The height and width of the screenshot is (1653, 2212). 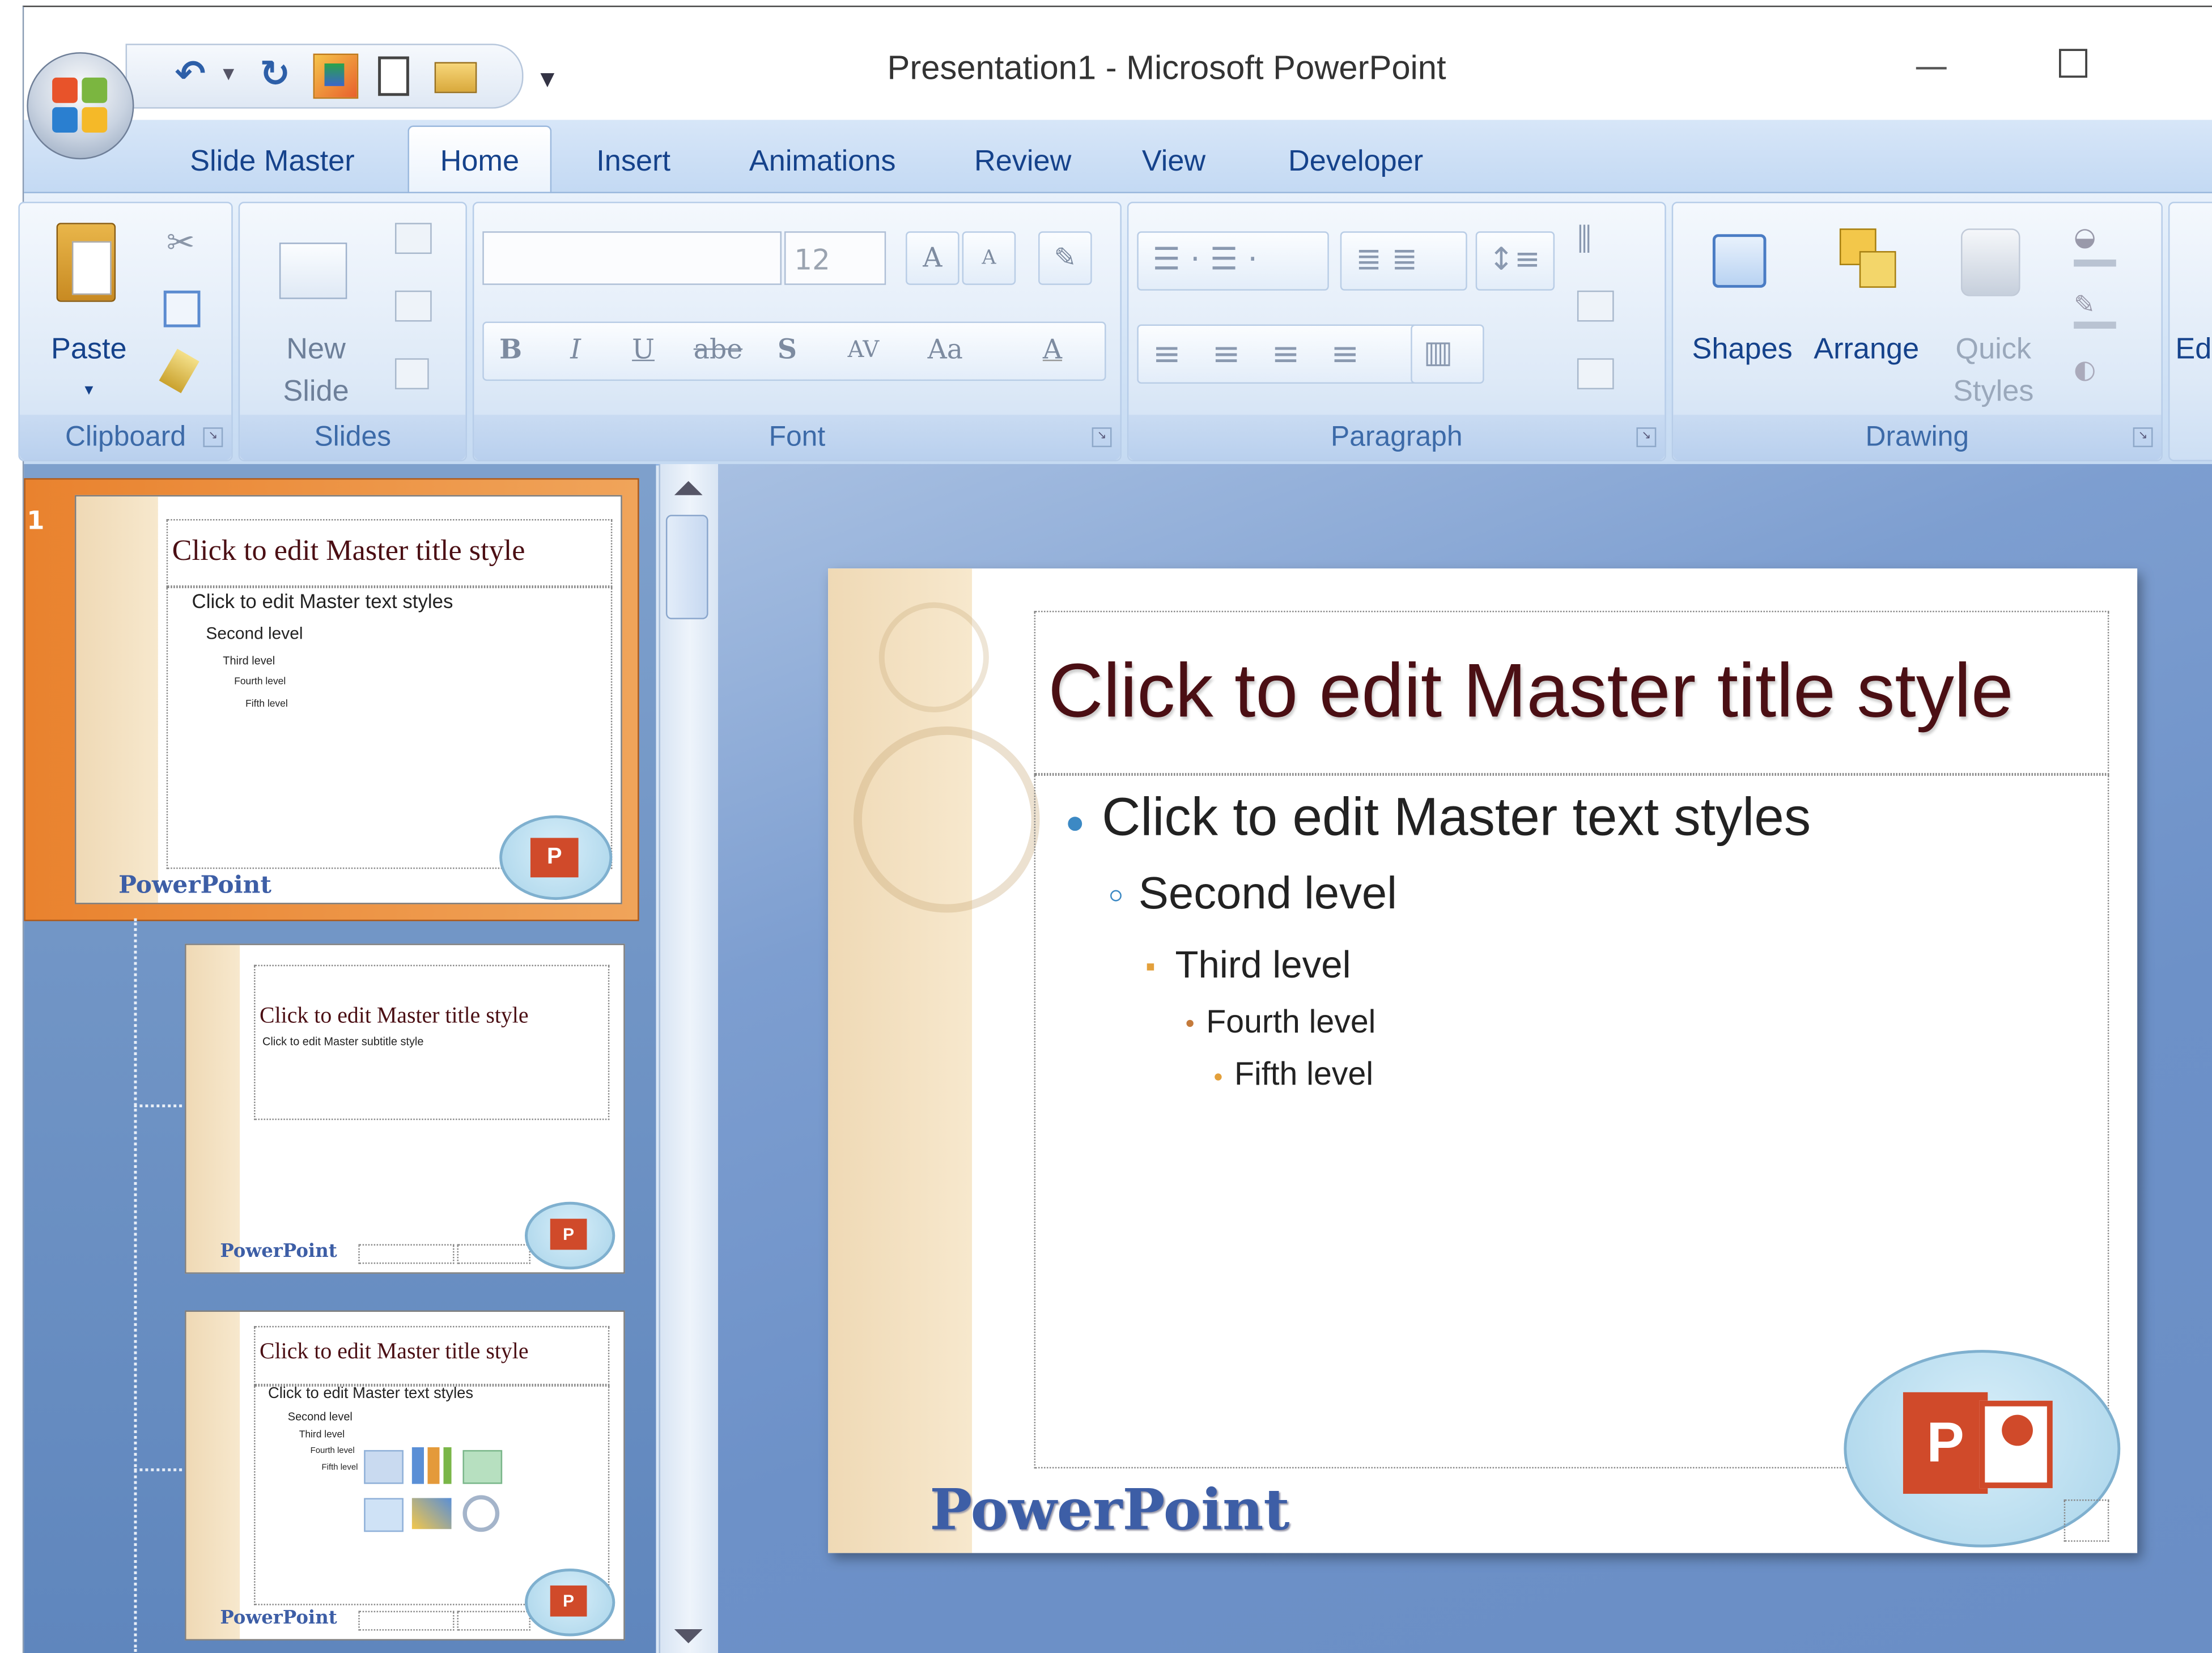 What do you see at coordinates (1531, 691) in the screenshot?
I see `master-title: Click to edit Master title style` at bounding box center [1531, 691].